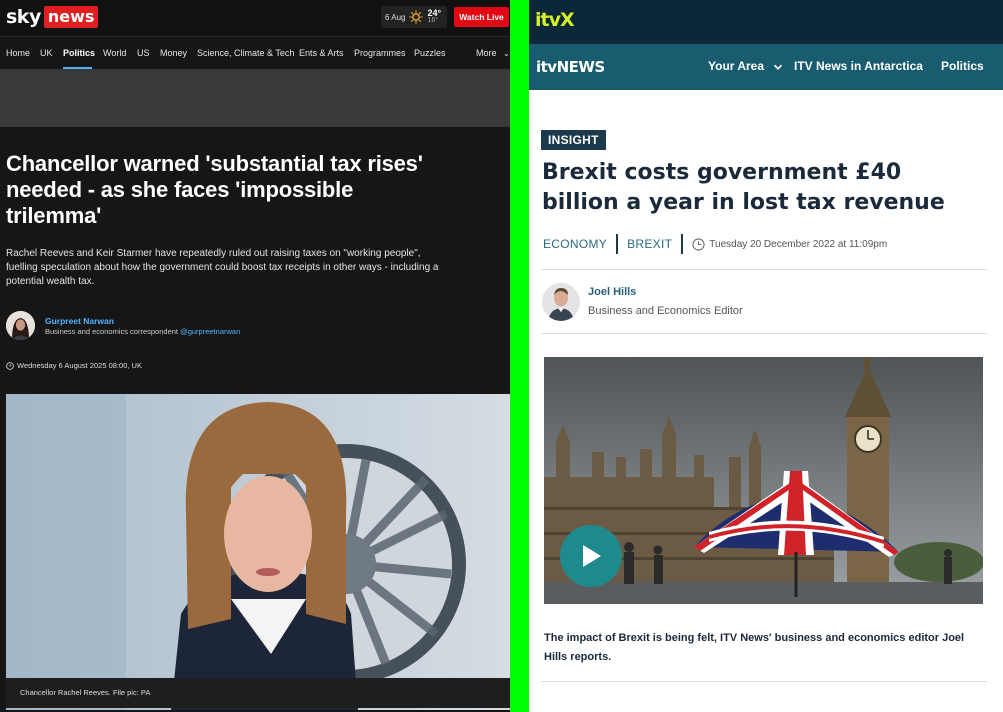 The height and width of the screenshot is (712, 1003). Describe the element at coordinates (255, 98) in the screenshot. I see `ad-placeholder` at that location.